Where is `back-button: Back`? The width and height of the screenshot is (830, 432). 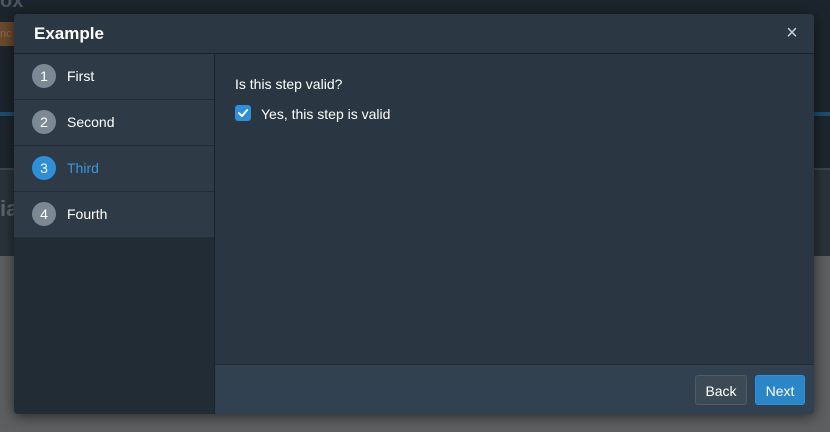 back-button: Back is located at coordinates (721, 390).